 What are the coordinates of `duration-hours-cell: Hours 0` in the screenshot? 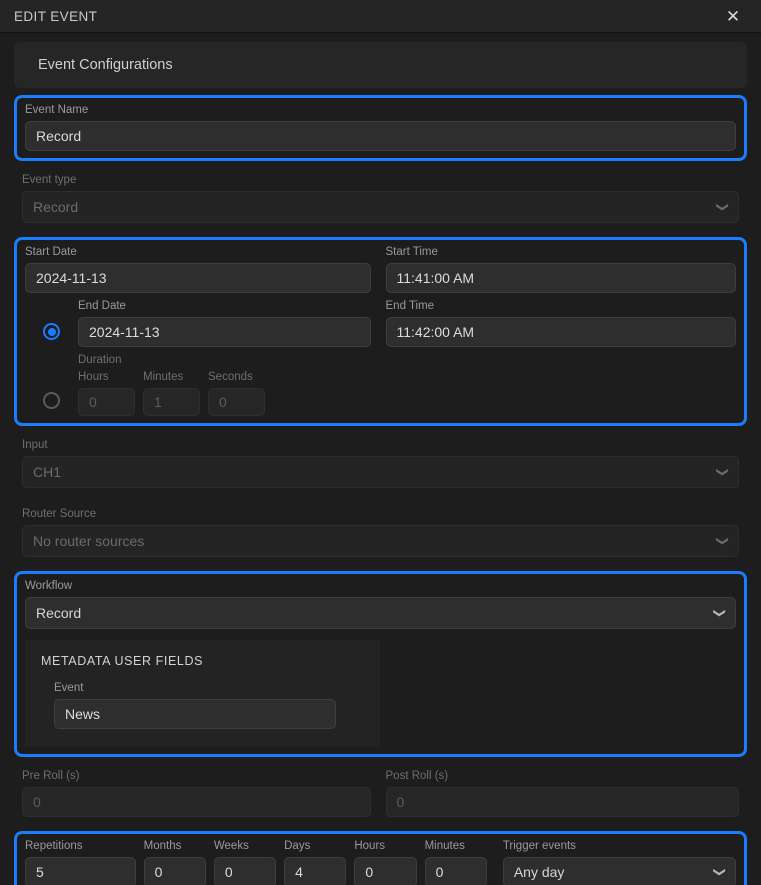 It's located at (106, 393).